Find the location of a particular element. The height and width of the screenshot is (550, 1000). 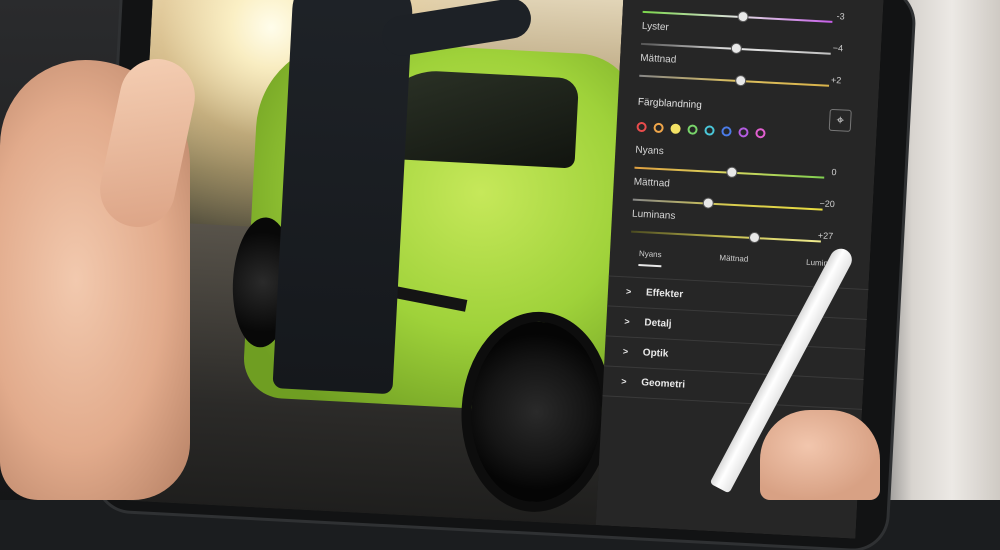

hue-slider-track is located at coordinates (737, 16).